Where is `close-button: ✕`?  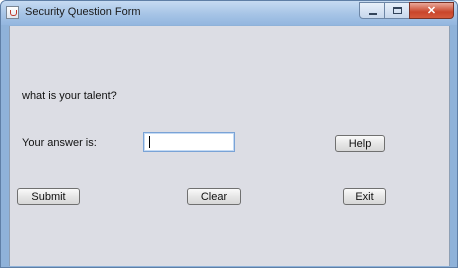
close-button: ✕ is located at coordinates (431, 10).